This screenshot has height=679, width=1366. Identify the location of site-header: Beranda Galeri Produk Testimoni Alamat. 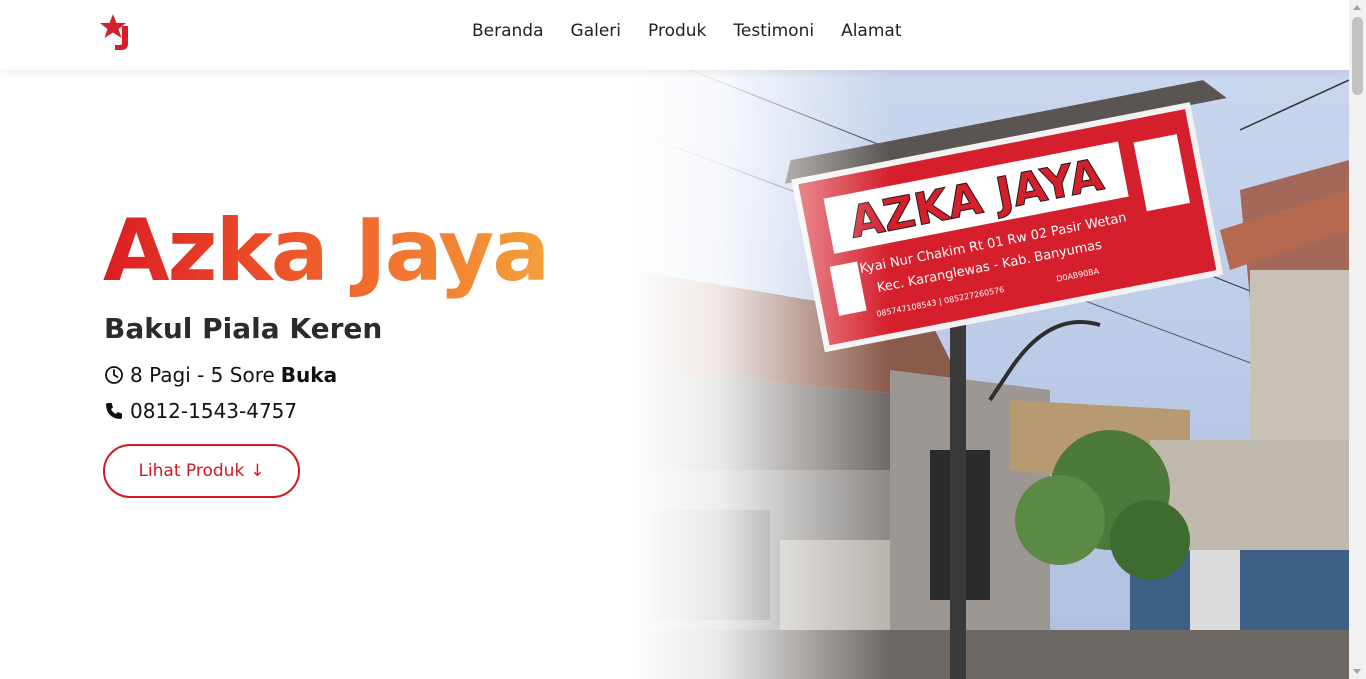
(674, 35).